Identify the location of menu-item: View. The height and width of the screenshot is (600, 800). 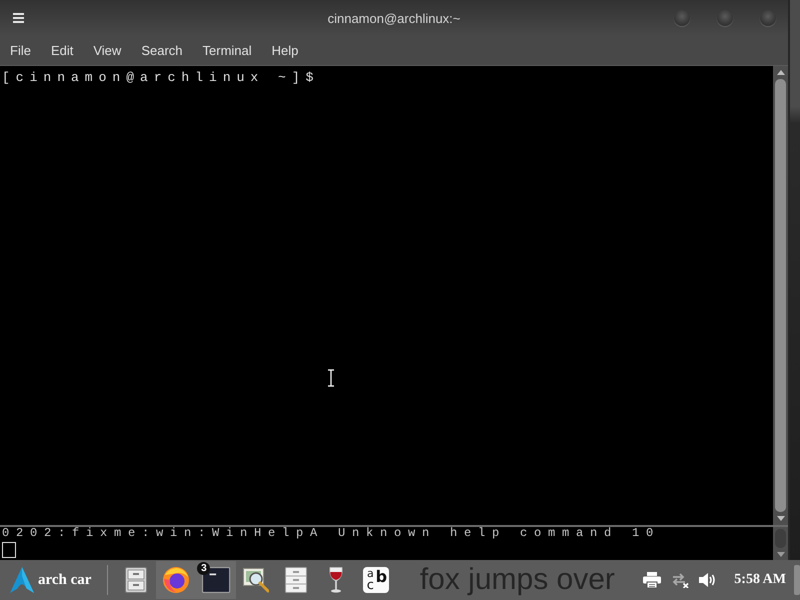
(107, 51).